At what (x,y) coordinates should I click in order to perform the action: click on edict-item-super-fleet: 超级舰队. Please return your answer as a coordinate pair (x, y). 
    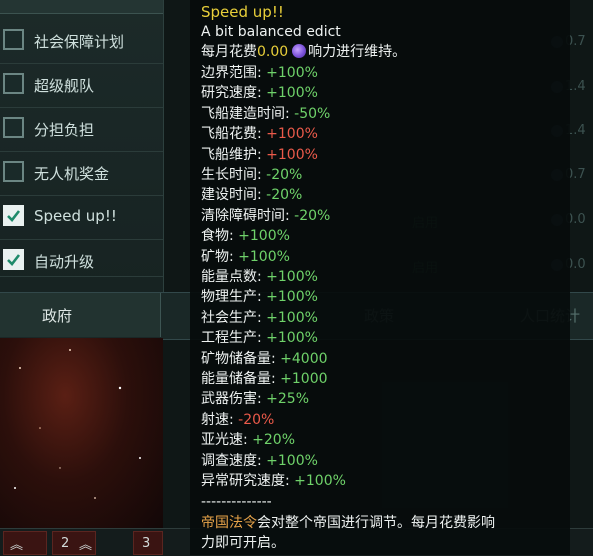
    Looking at the image, I should click on (81, 86).